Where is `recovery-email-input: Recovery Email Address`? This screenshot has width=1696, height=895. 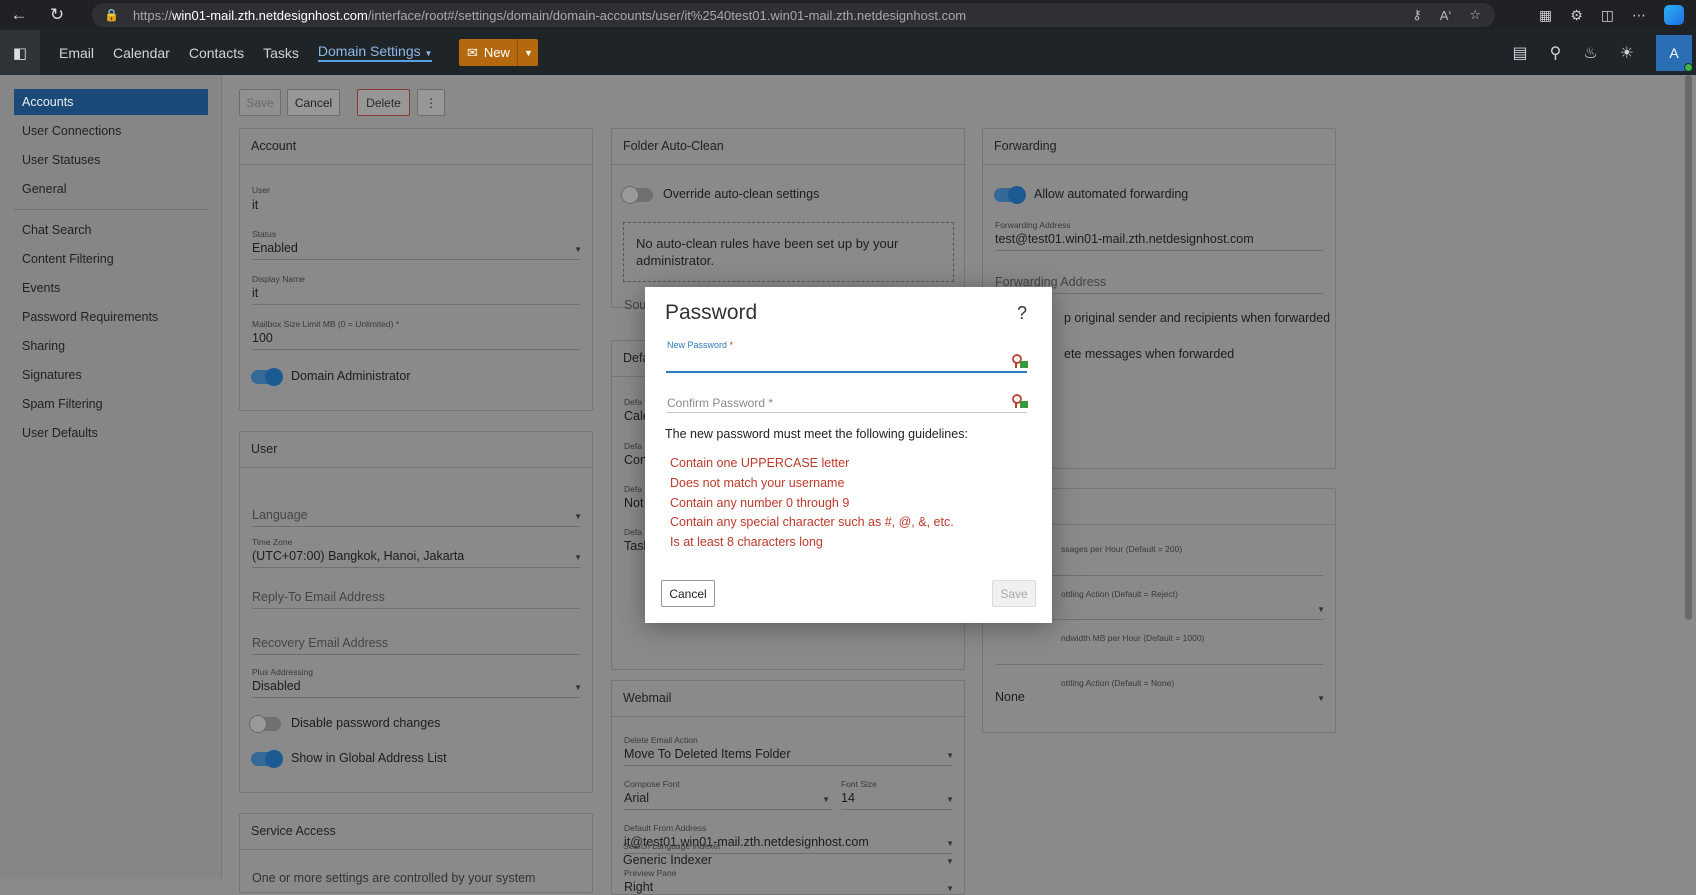 recovery-email-input: Recovery Email Address is located at coordinates (320, 643).